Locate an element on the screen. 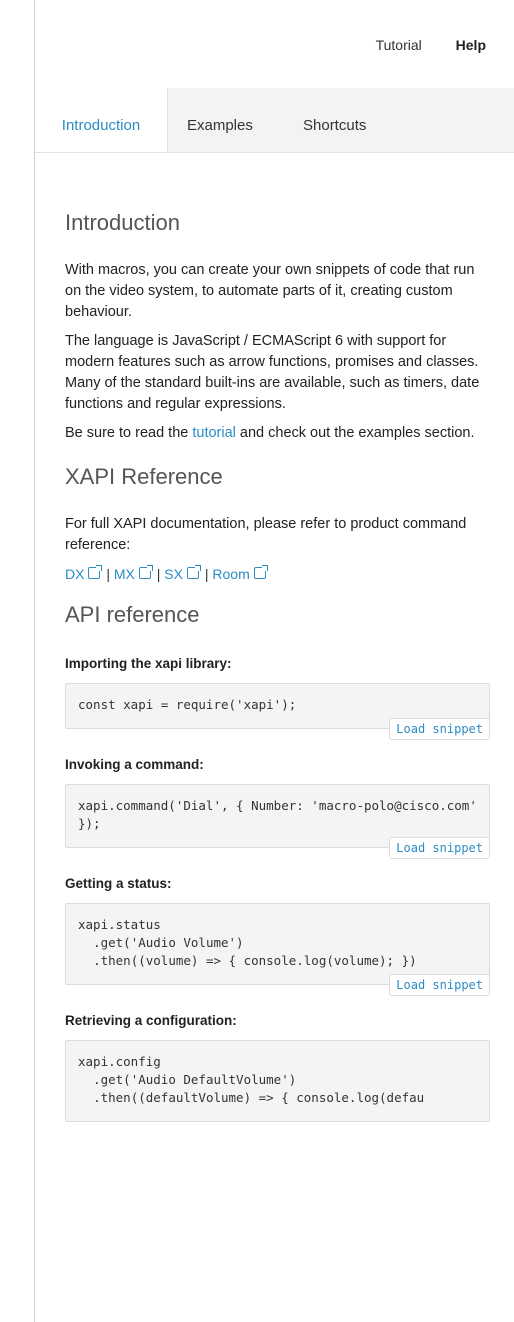 This screenshot has height=1322, width=514. sx-link: SX is located at coordinates (182, 573).